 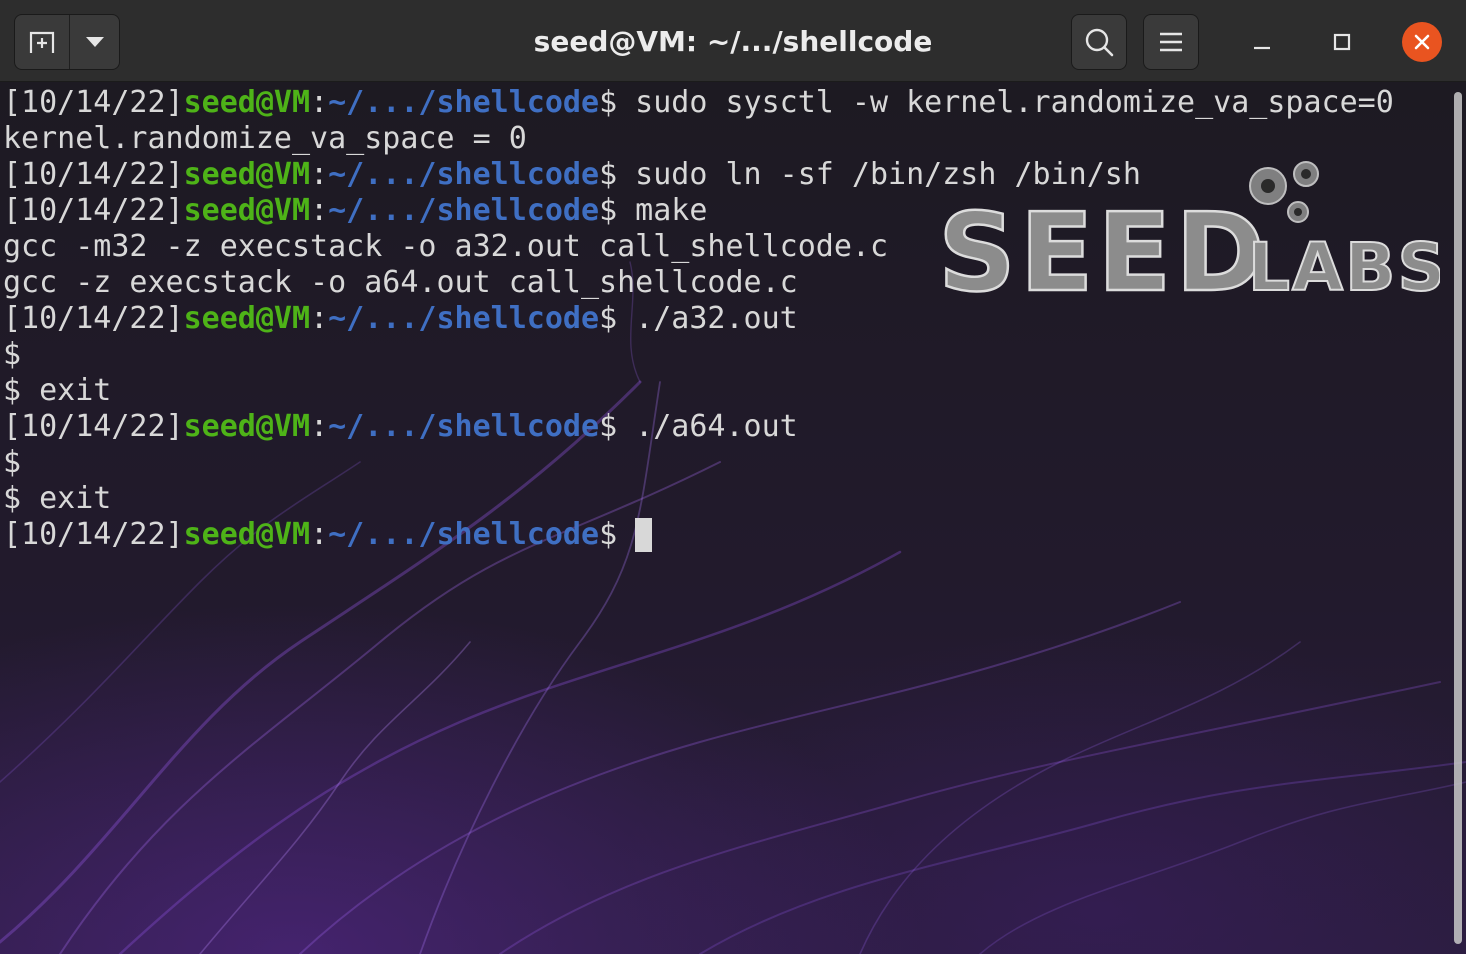 I want to click on new-tab-icon, so click(x=42, y=42).